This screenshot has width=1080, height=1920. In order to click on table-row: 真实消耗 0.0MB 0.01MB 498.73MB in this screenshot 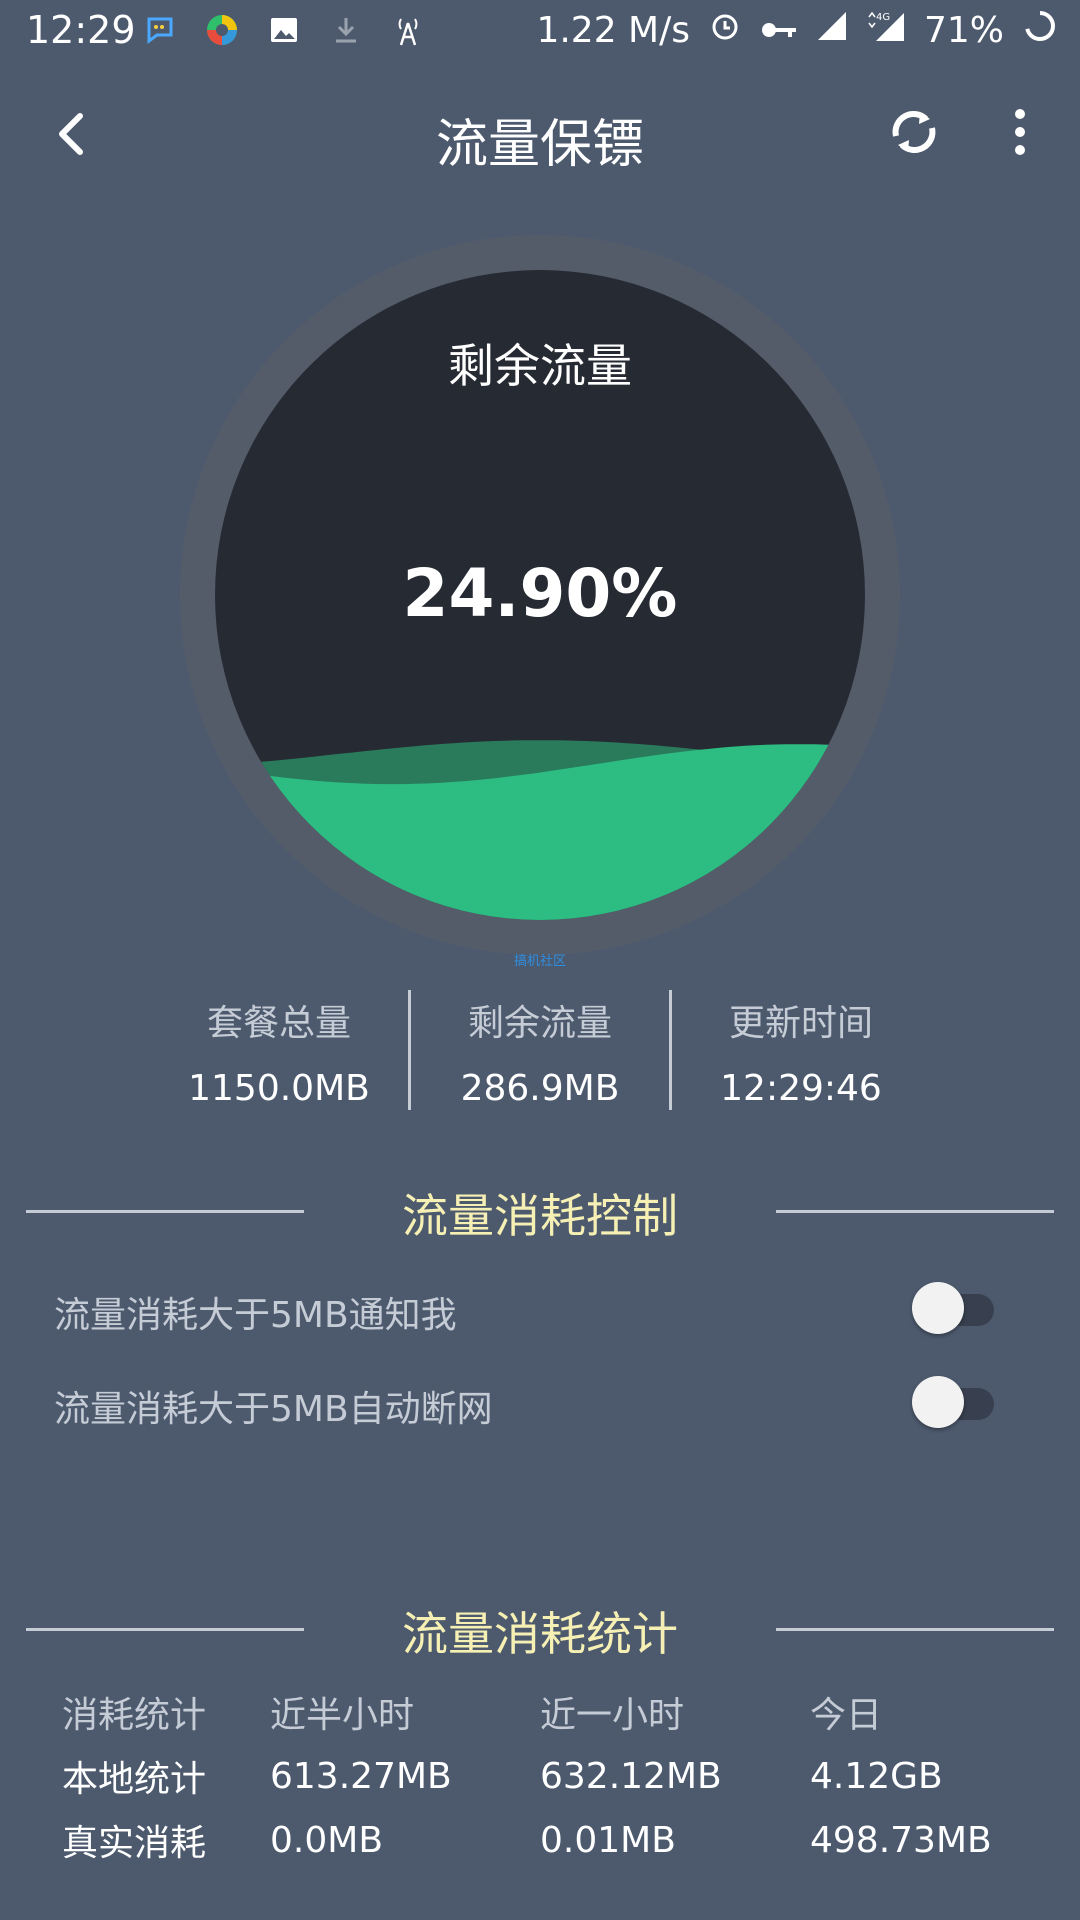, I will do `click(542, 1840)`.